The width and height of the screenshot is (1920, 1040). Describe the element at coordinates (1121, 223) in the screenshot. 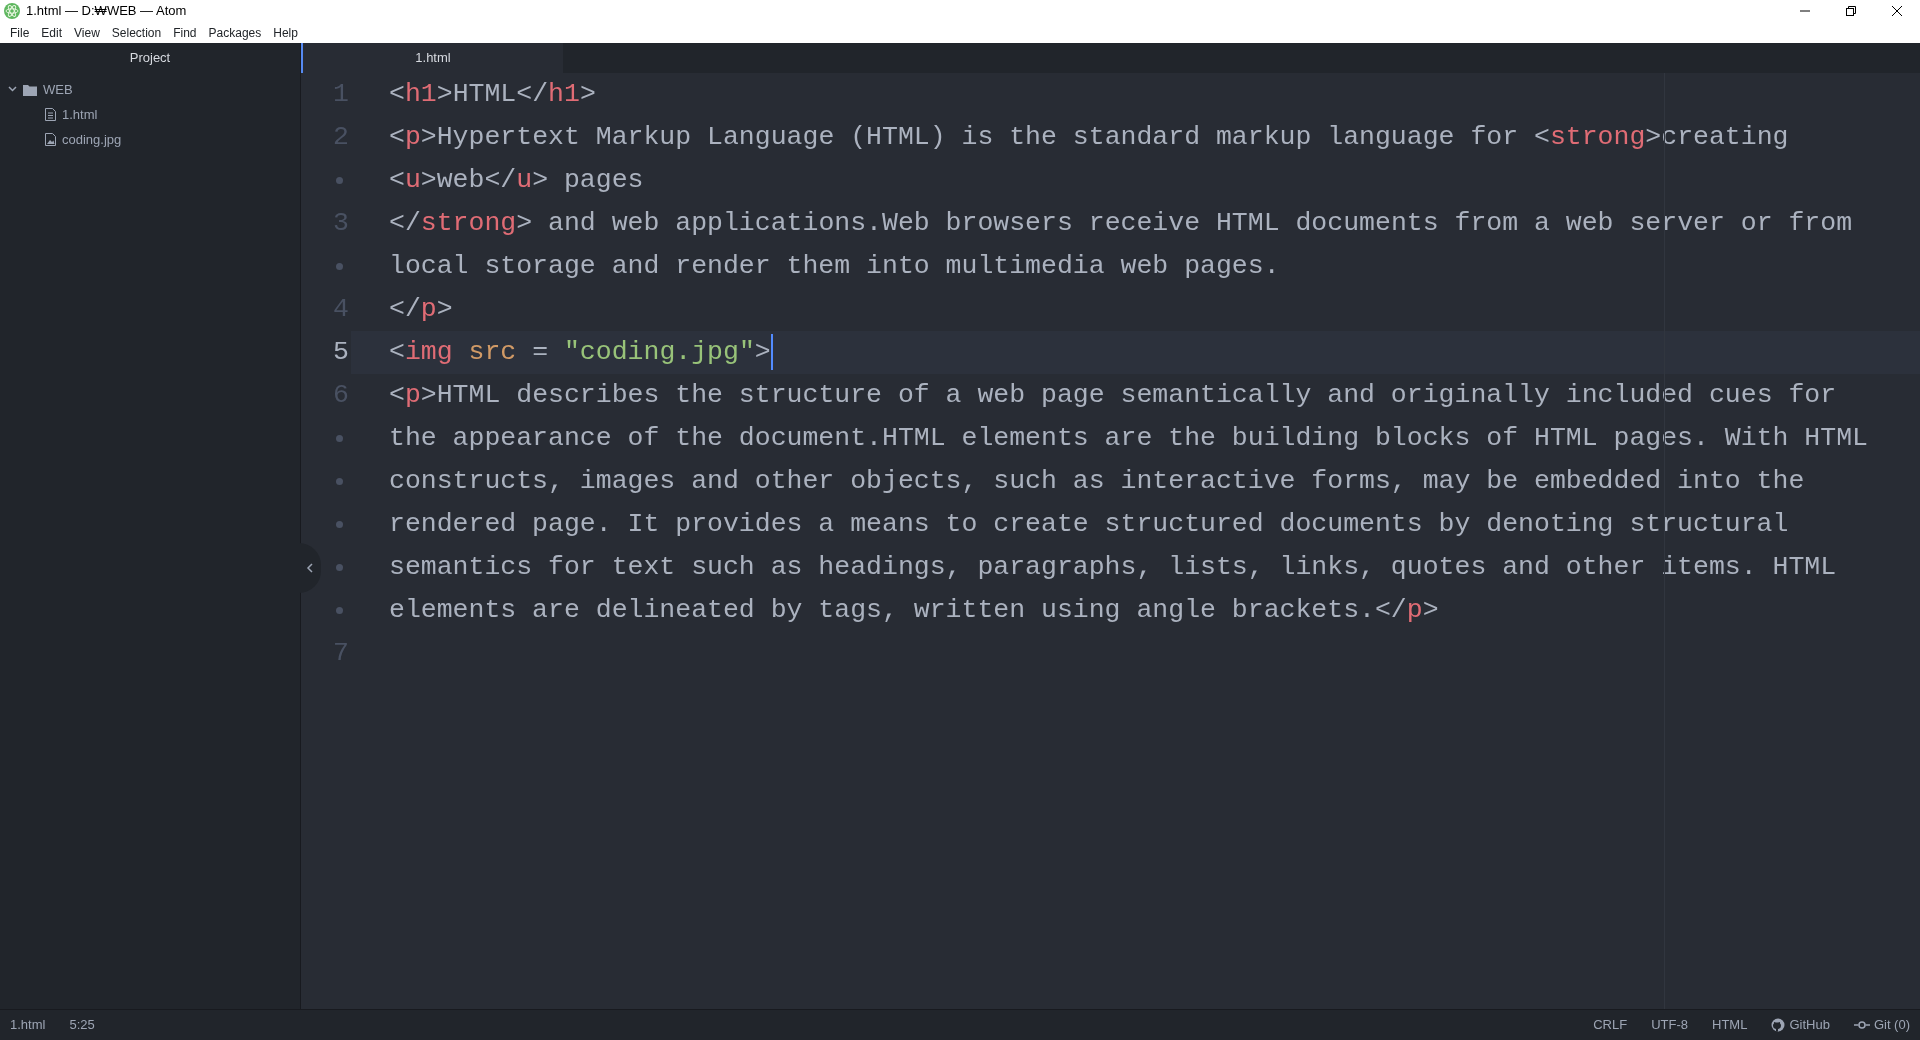

I see `code-line: </strong> and web applications.Web browsers receive HTML documents from a web server or from` at that location.